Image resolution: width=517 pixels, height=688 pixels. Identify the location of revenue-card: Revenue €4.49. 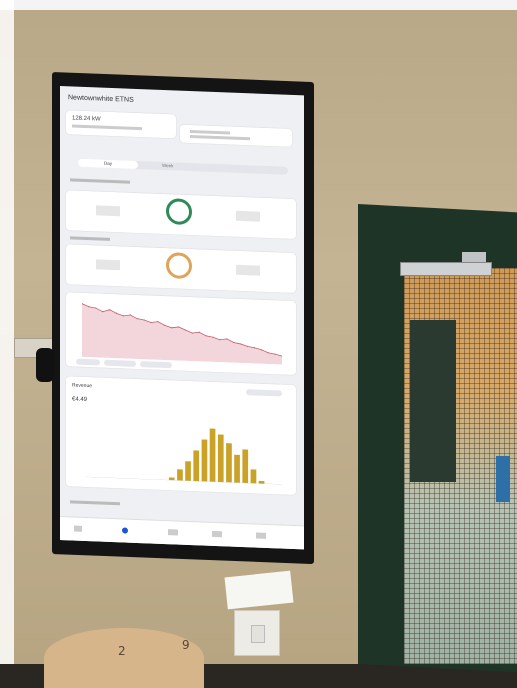
(181, 435).